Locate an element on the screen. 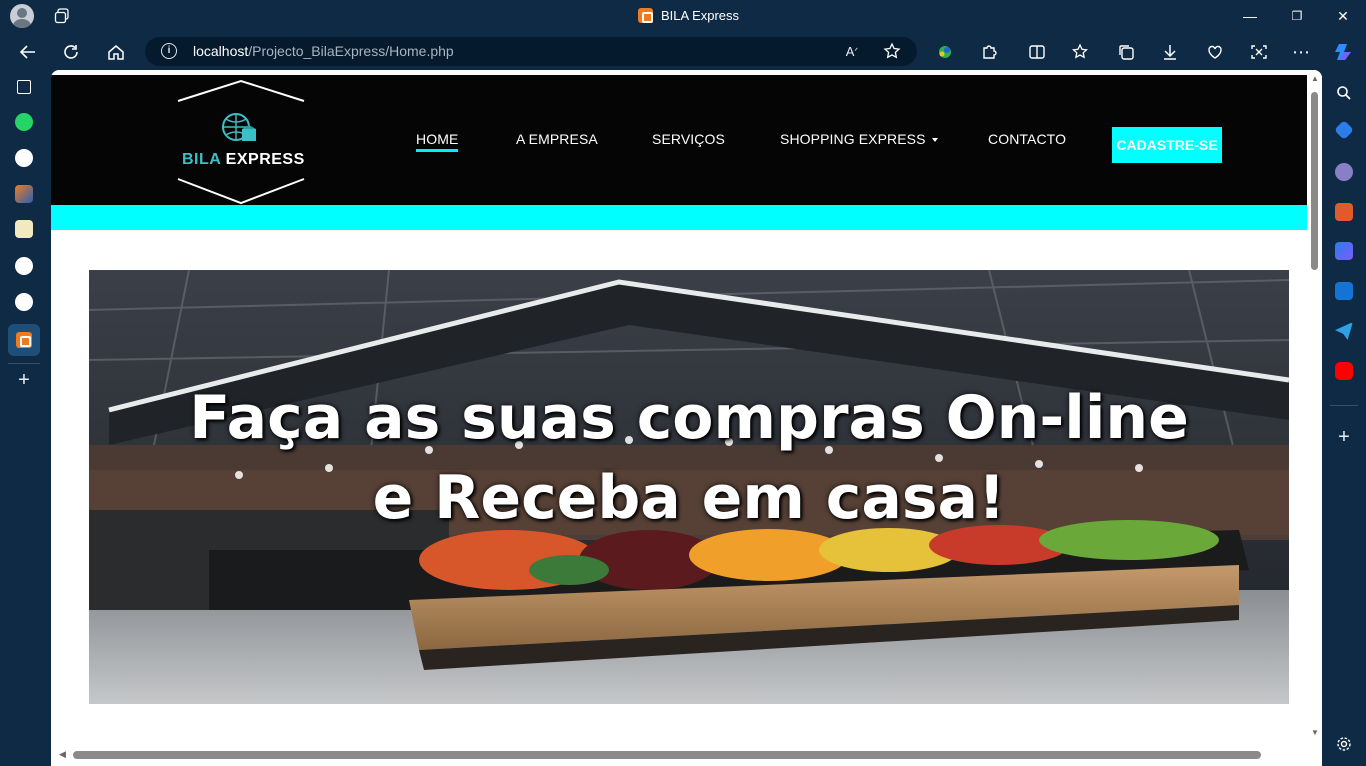 The height and width of the screenshot is (766, 1366). url-text: localhost/Projecto_BilaExpress/Home.php is located at coordinates (323, 51).